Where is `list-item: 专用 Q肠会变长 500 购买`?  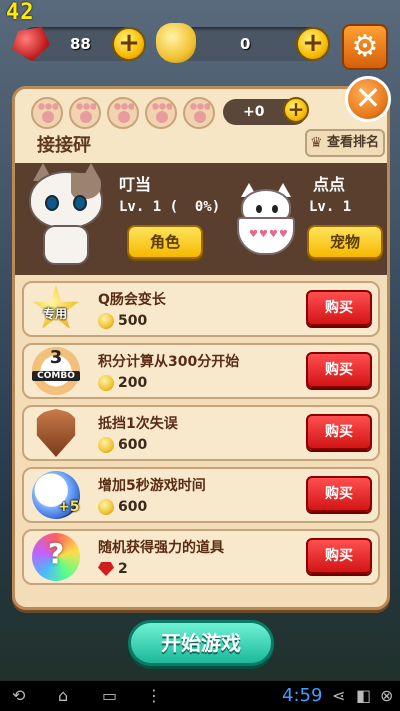 list-item: 专用 Q肠会变长 500 购买 is located at coordinates (201, 309).